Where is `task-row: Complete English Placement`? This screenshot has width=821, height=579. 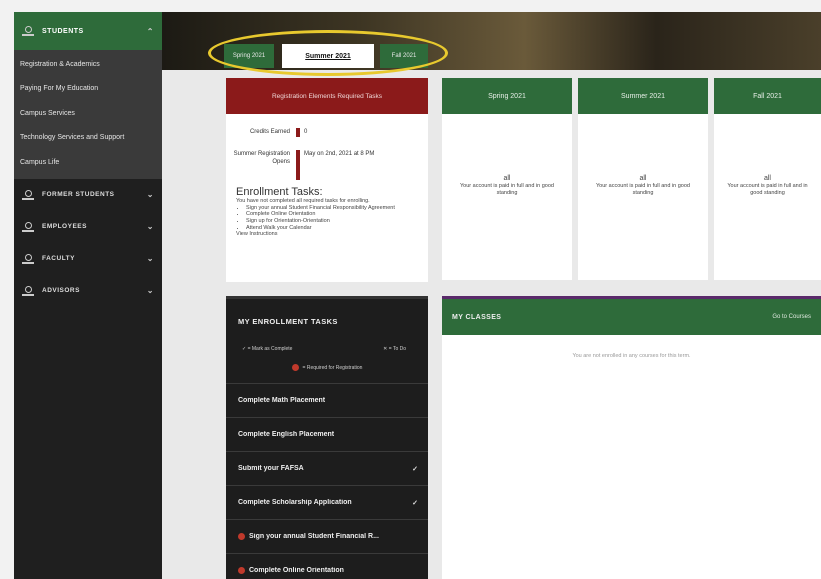
task-row: Complete English Placement is located at coordinates (327, 434).